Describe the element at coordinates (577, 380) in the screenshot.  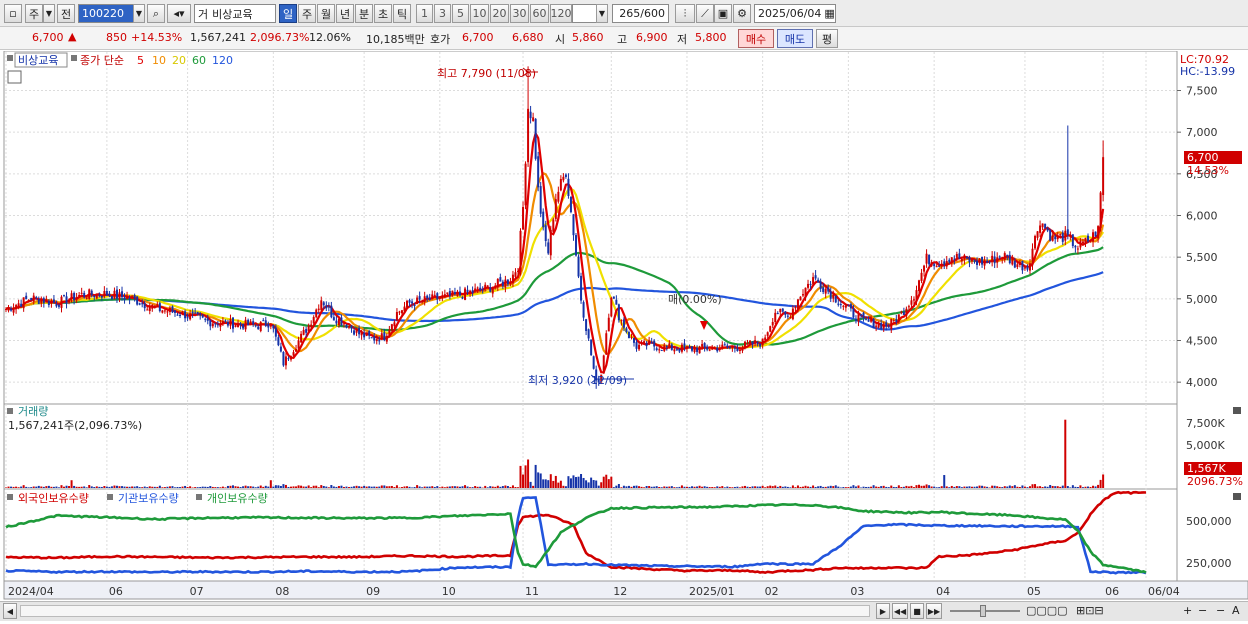
I see `annotation-low: 최저 3,920 (12/09)` at that location.